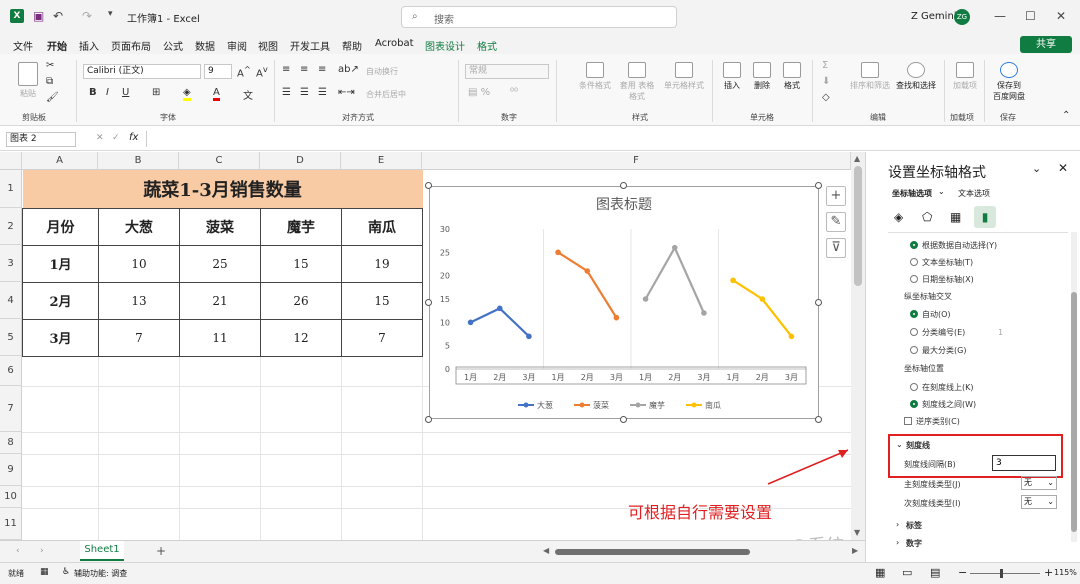 This screenshot has height=584, width=1080. Describe the element at coordinates (133, 137) in the screenshot. I see `fx-icon: fx` at that location.